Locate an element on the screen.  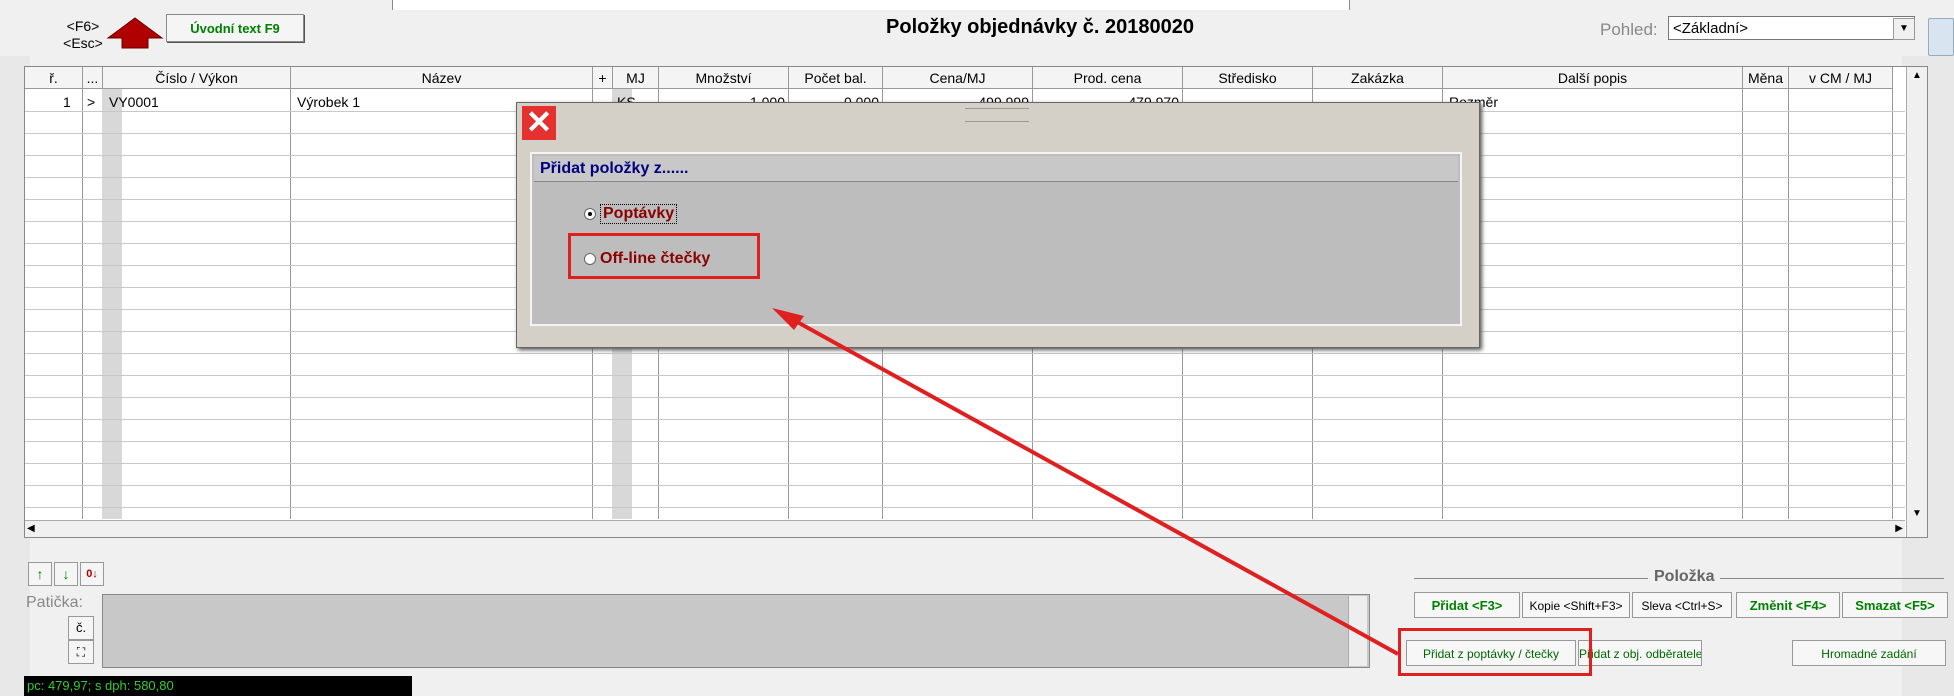
background-window-top is located at coordinates (871, 5).